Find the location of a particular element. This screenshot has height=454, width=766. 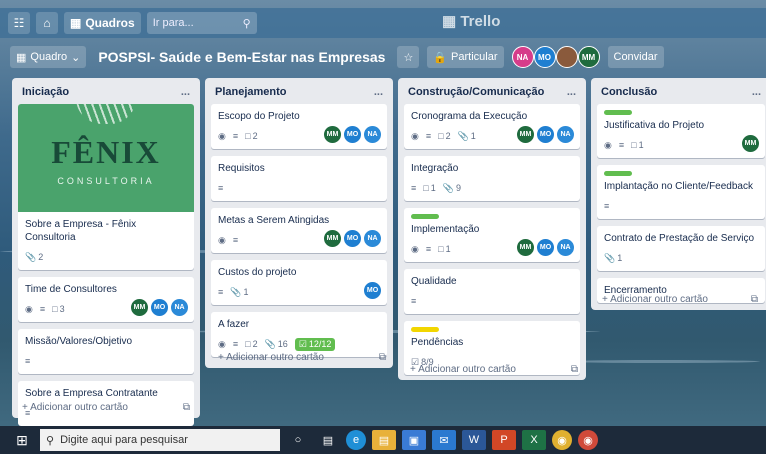

card-title: Integração is located at coordinates (435, 168).